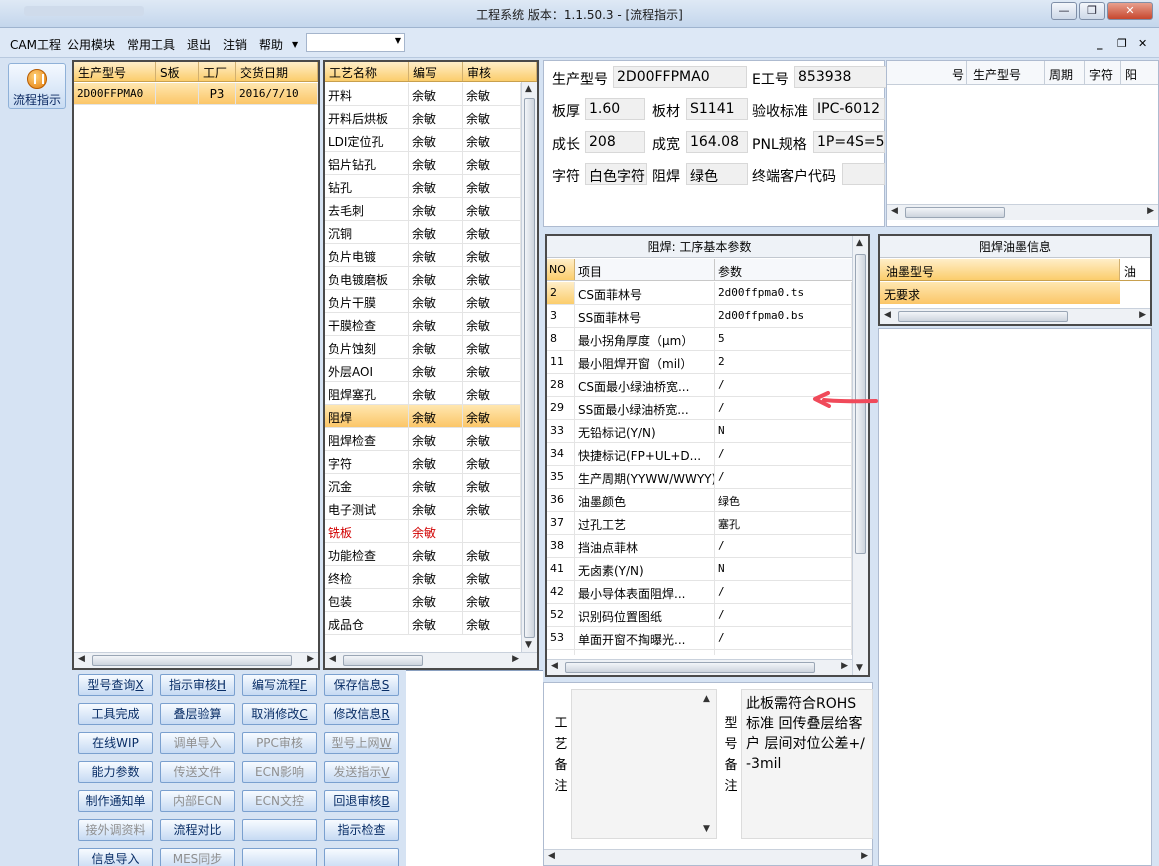  I want to click on table-row: 干膜检查 余敏 余敏, so click(423, 324).